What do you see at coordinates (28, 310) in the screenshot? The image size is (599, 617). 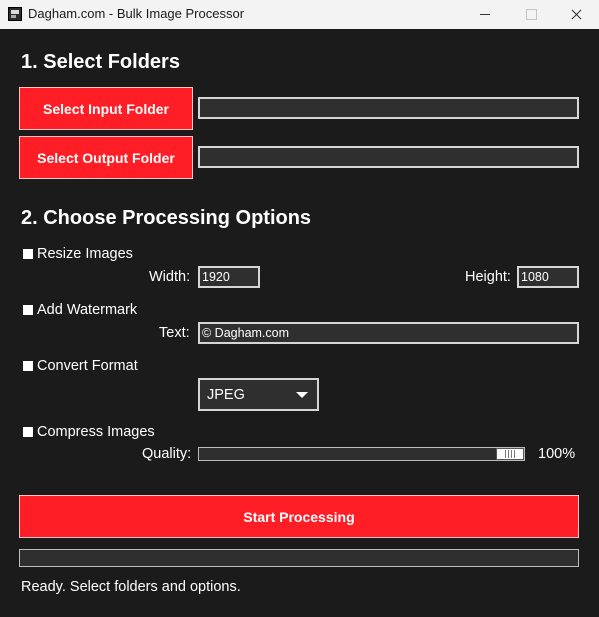 I see `add-watermark-checkbox` at bounding box center [28, 310].